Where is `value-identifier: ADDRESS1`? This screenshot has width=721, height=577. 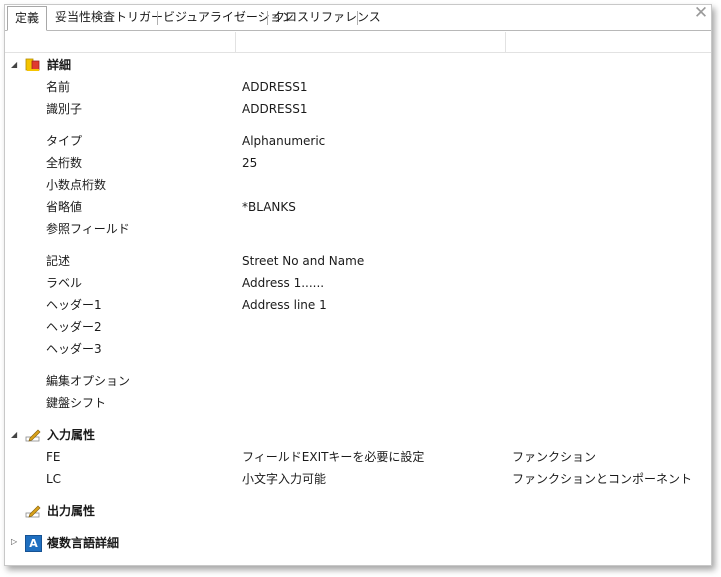 value-identifier: ADDRESS1 is located at coordinates (275, 109).